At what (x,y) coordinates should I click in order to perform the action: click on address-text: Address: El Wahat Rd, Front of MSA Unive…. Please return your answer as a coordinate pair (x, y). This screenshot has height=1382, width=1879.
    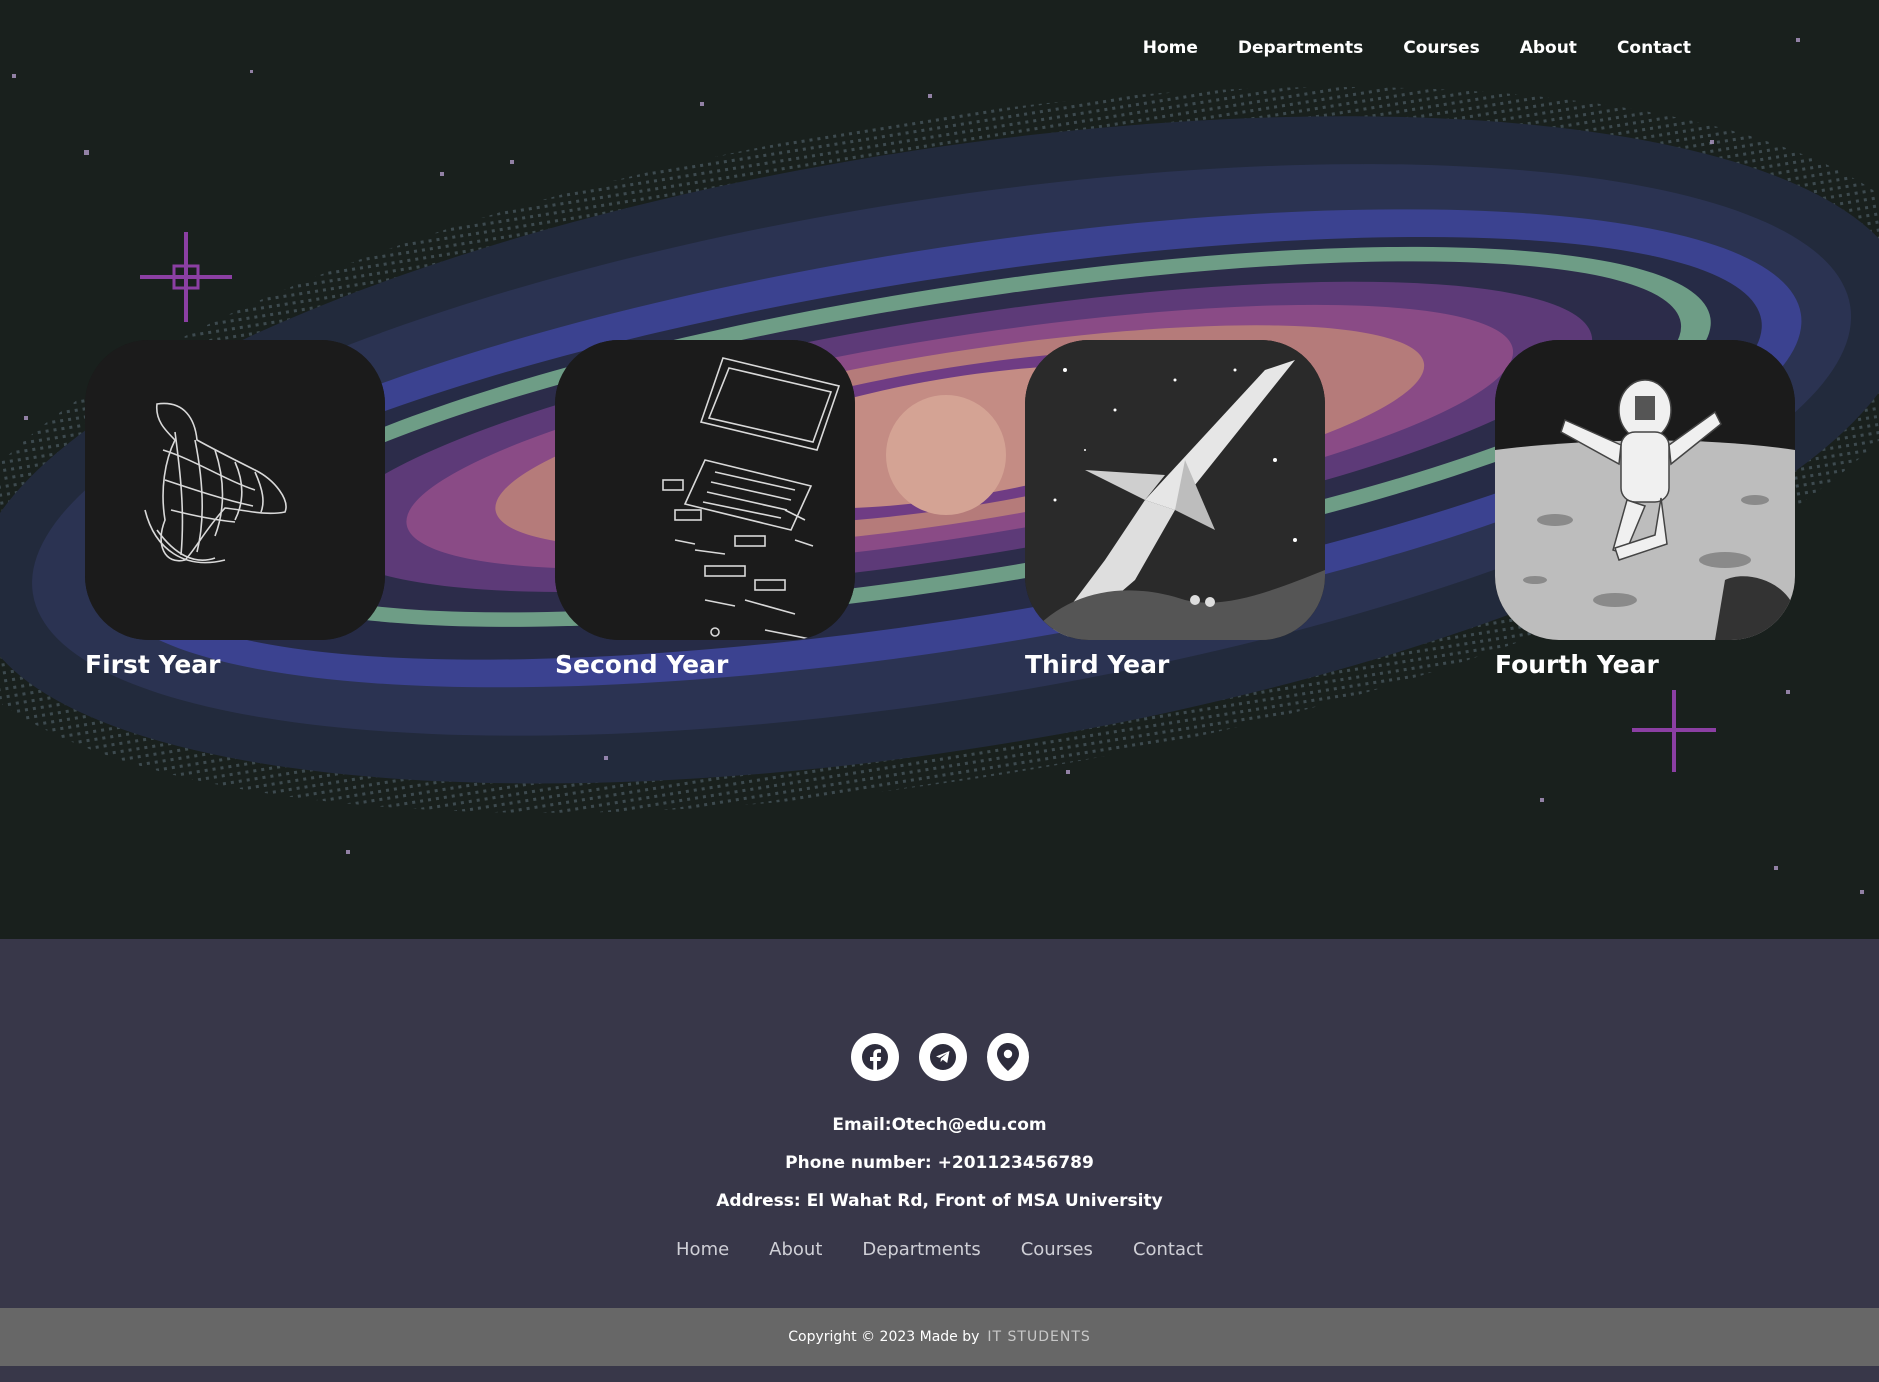
    Looking at the image, I should click on (939, 1201).